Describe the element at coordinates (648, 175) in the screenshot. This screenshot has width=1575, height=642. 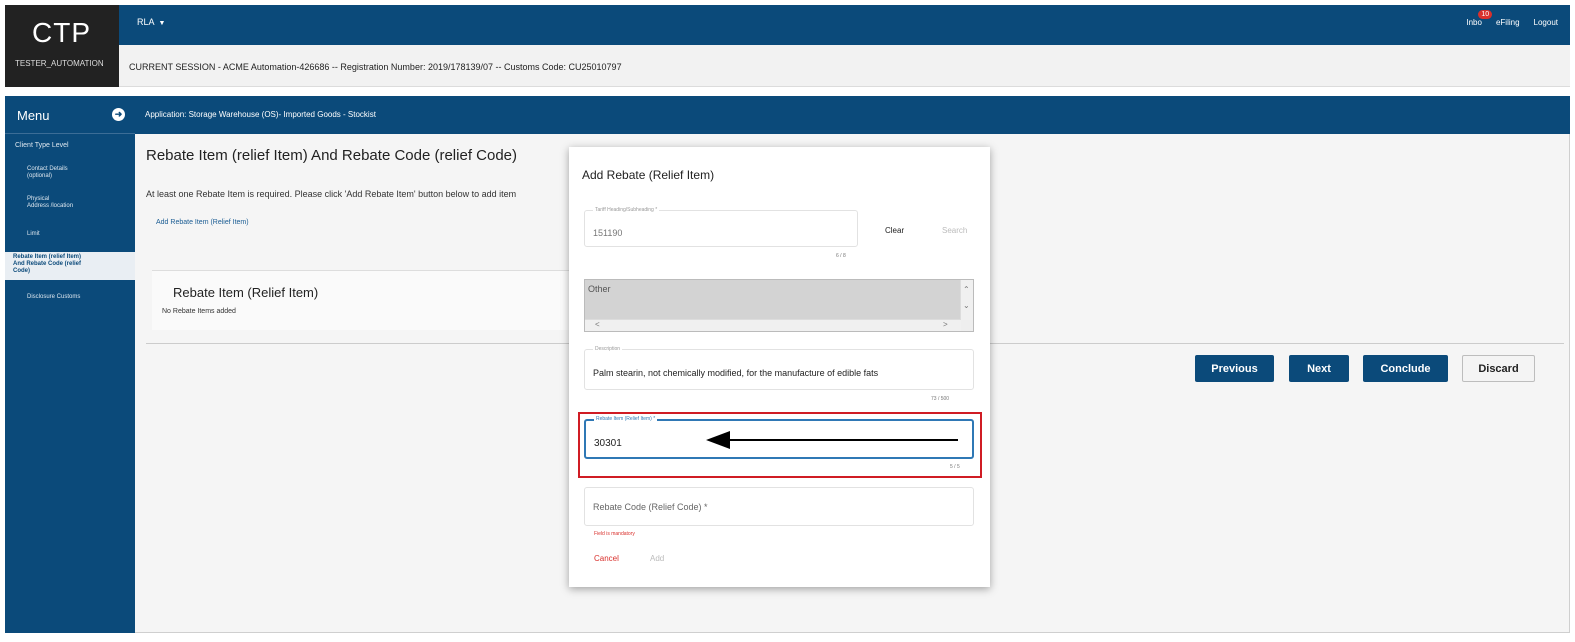
I see `dialog-title: Add Rebate (Relief Item)` at that location.